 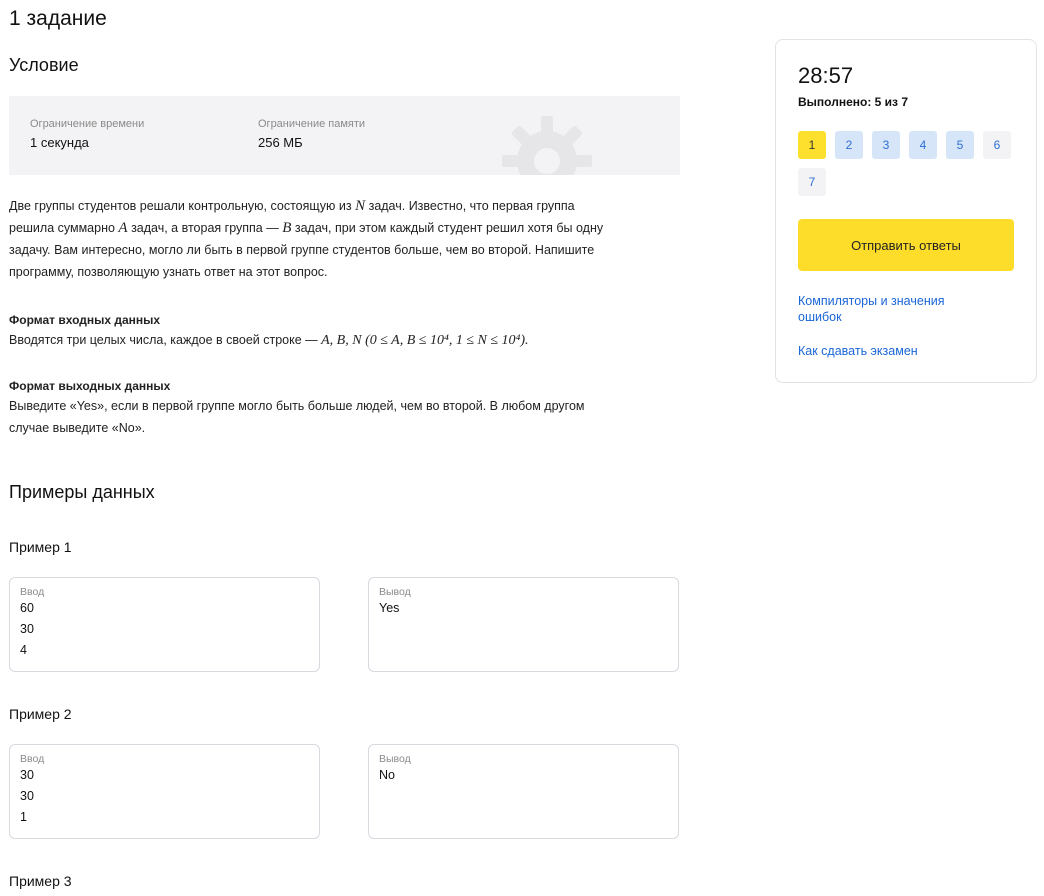 What do you see at coordinates (164, 791) in the screenshot?
I see `example-input-box: Ввод 30 30 1` at bounding box center [164, 791].